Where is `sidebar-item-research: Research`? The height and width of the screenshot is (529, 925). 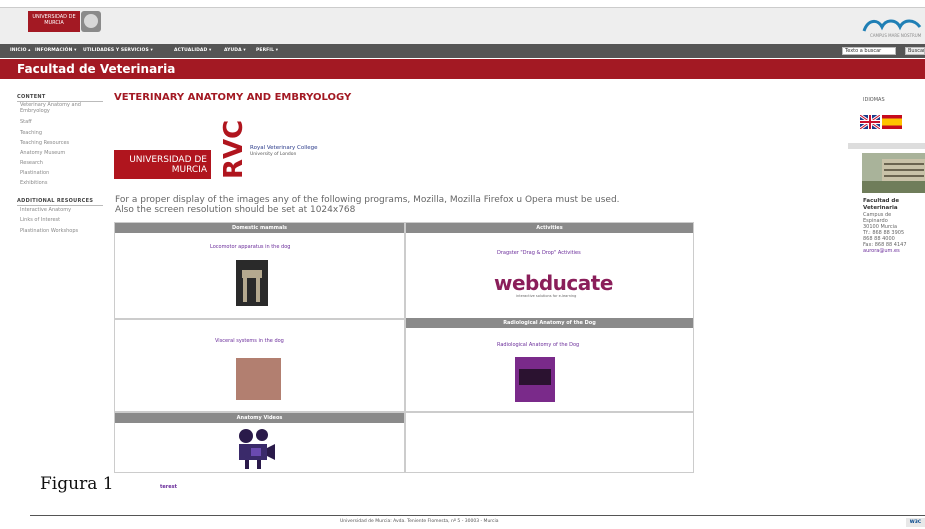
sidebar-item-research: Research is located at coordinates (31, 163).